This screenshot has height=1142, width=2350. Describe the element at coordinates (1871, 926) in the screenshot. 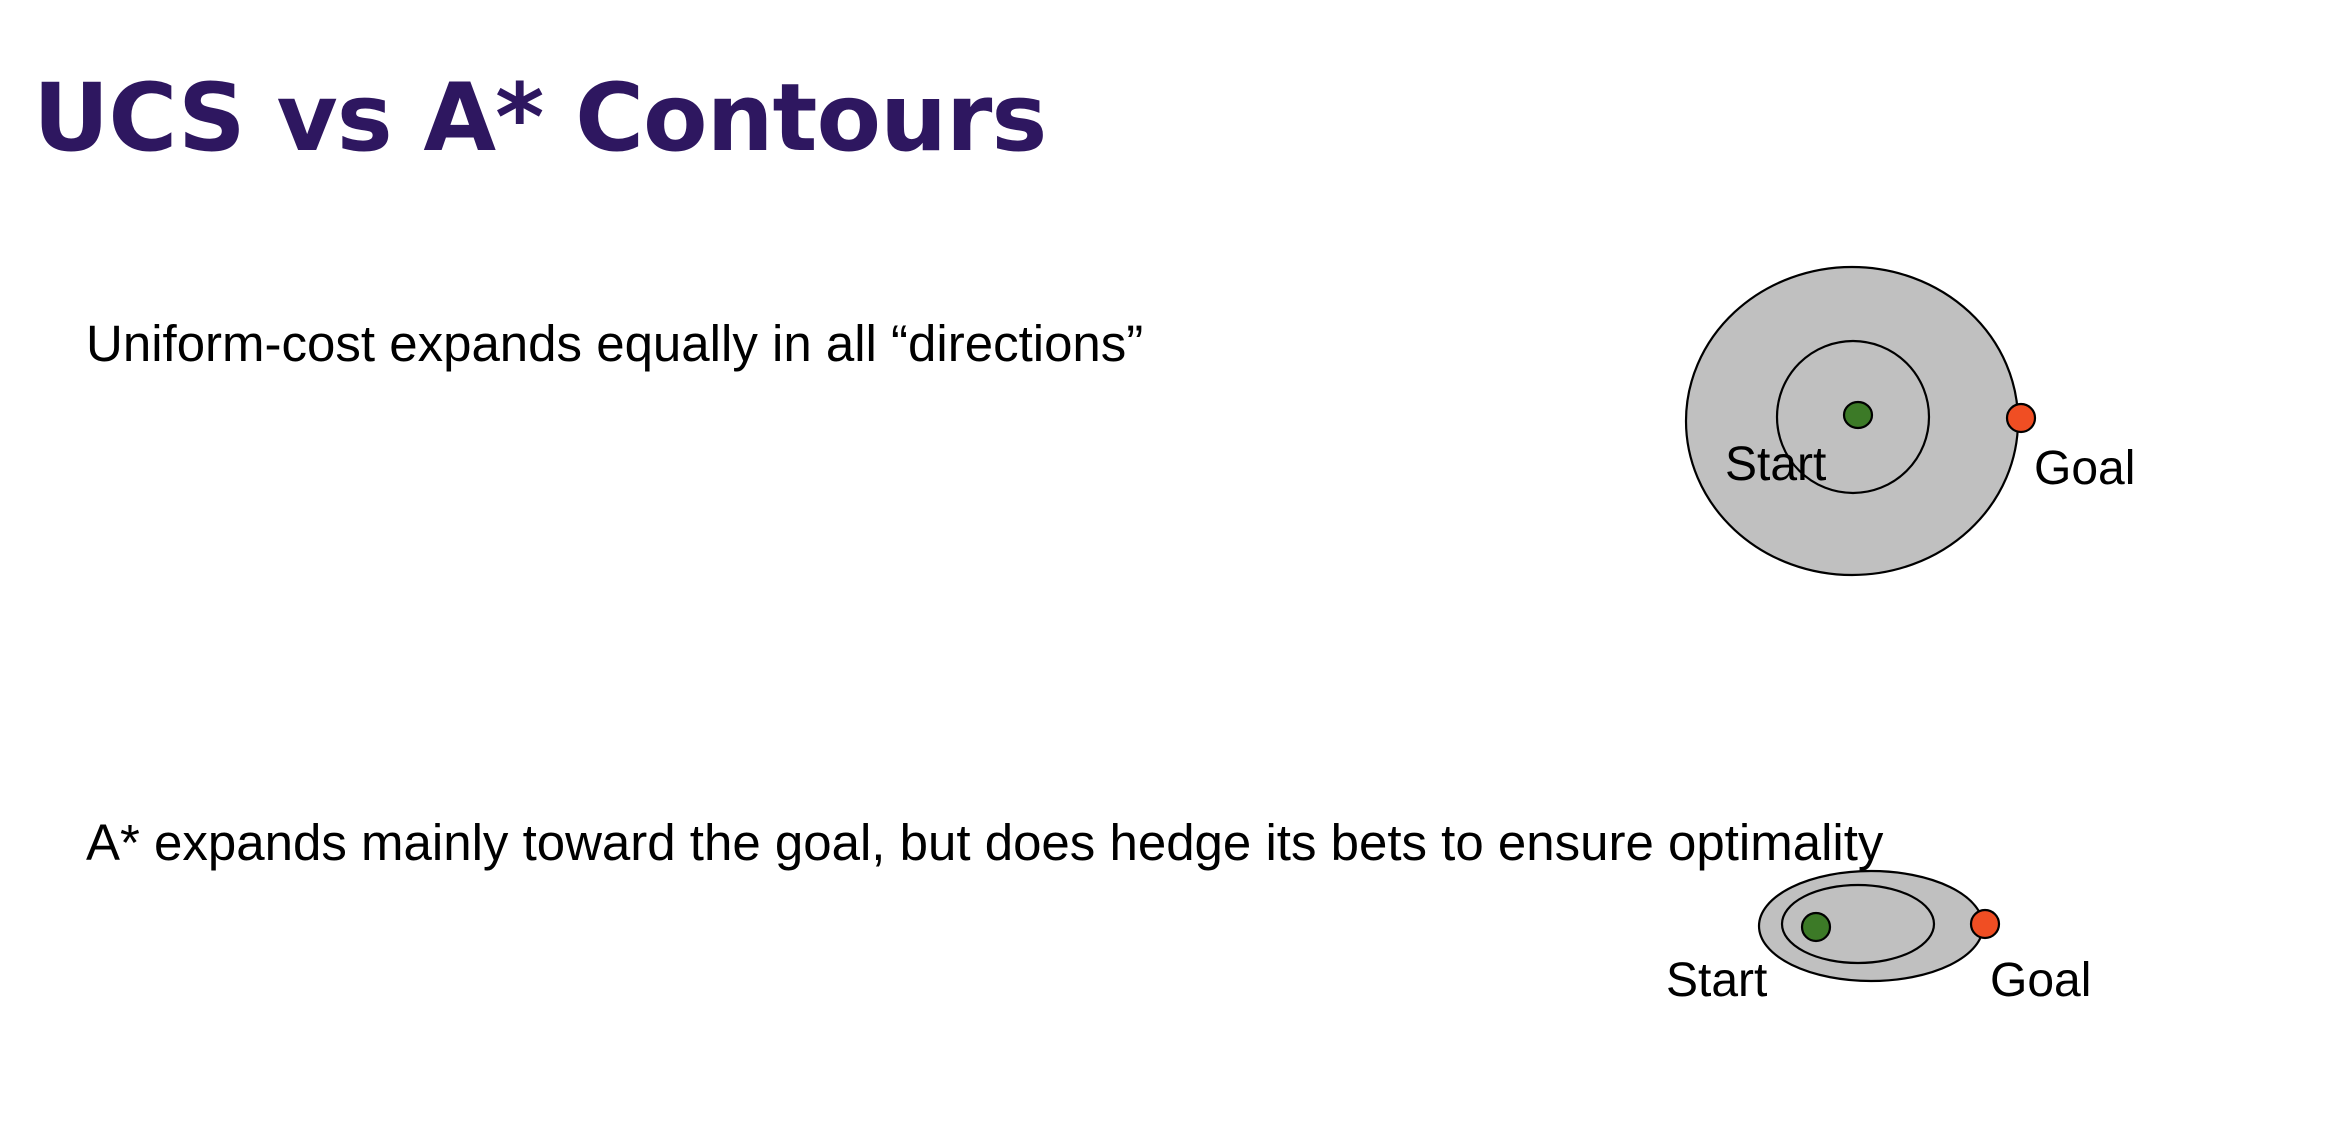

I see `astar-outer-contour` at that location.